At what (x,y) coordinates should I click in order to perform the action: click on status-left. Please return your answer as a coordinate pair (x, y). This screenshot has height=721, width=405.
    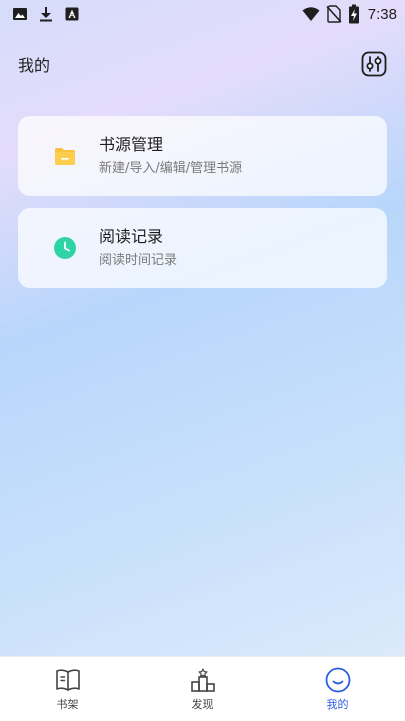
    Looking at the image, I should click on (51, 14).